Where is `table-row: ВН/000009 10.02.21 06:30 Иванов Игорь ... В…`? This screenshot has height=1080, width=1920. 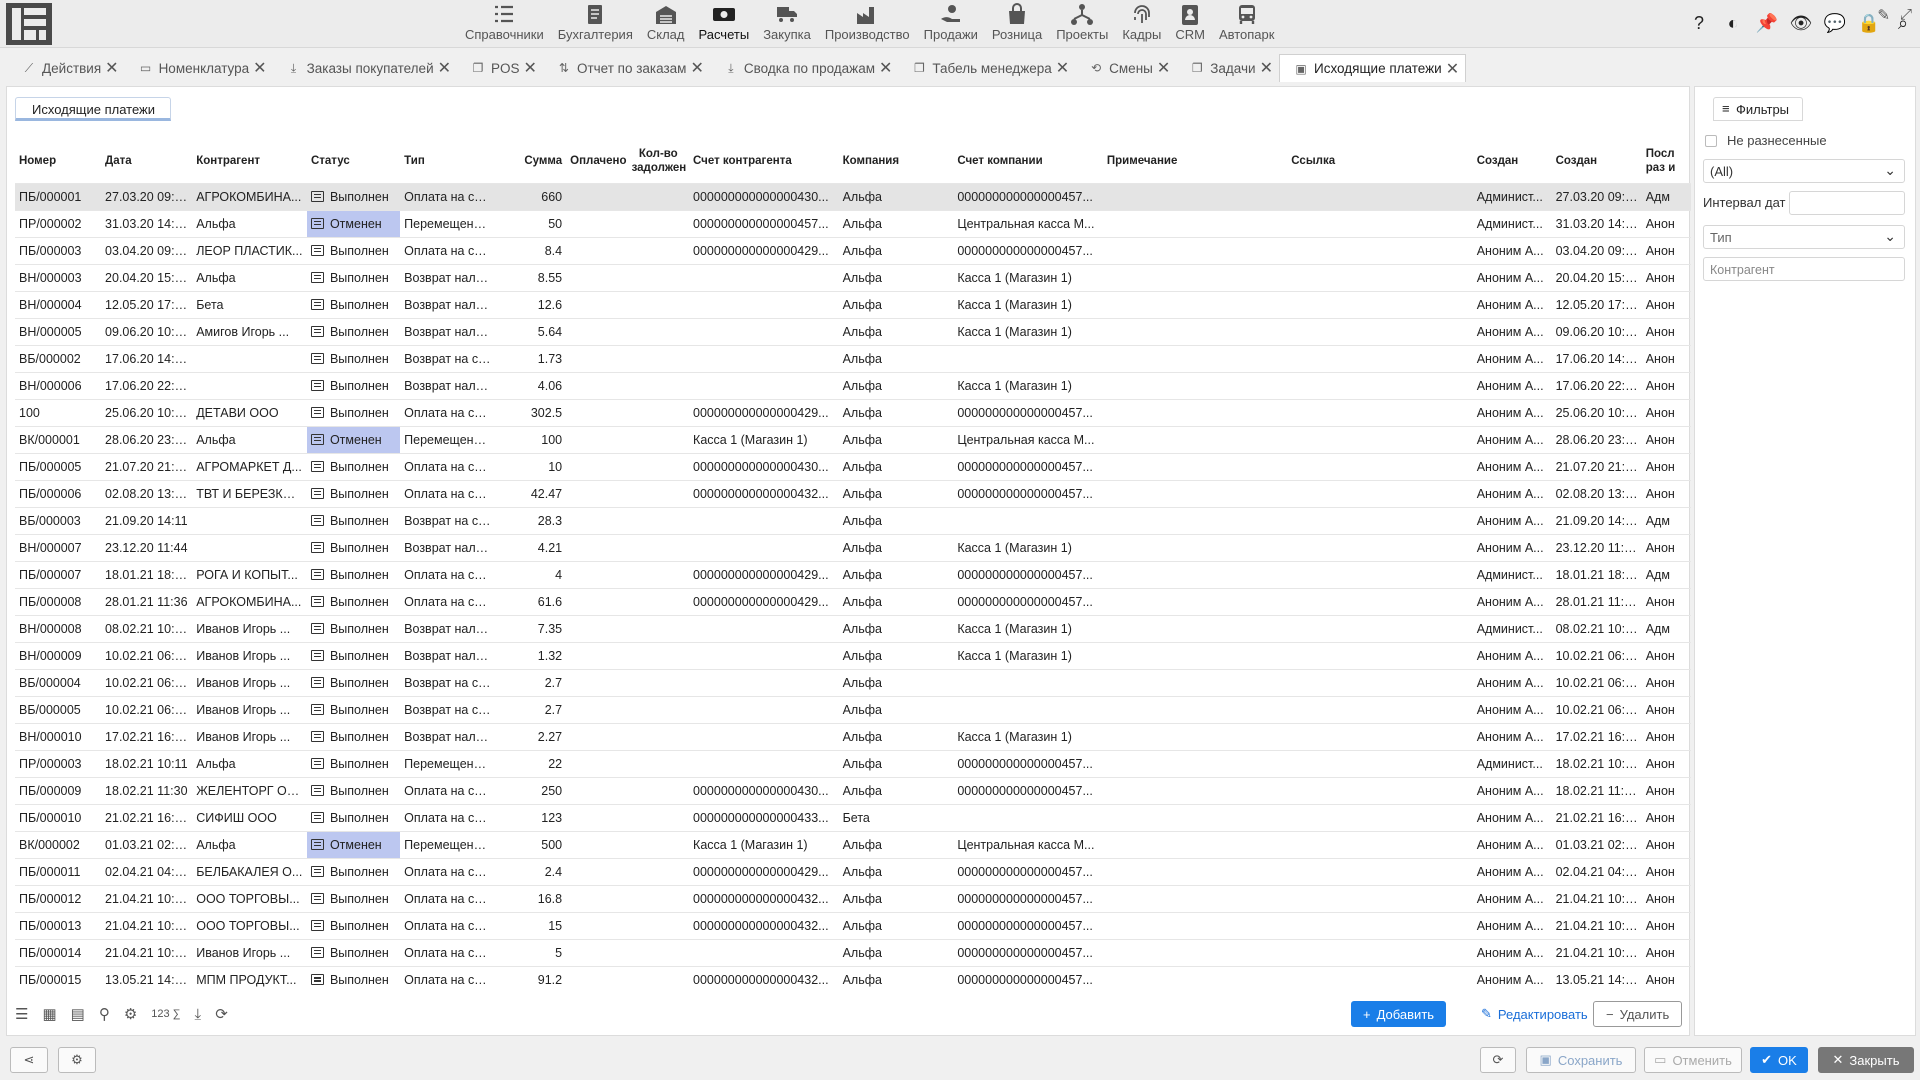
table-row: ВН/000009 10.02.21 06:30 Иванов Игорь ... В… is located at coordinates (853, 655).